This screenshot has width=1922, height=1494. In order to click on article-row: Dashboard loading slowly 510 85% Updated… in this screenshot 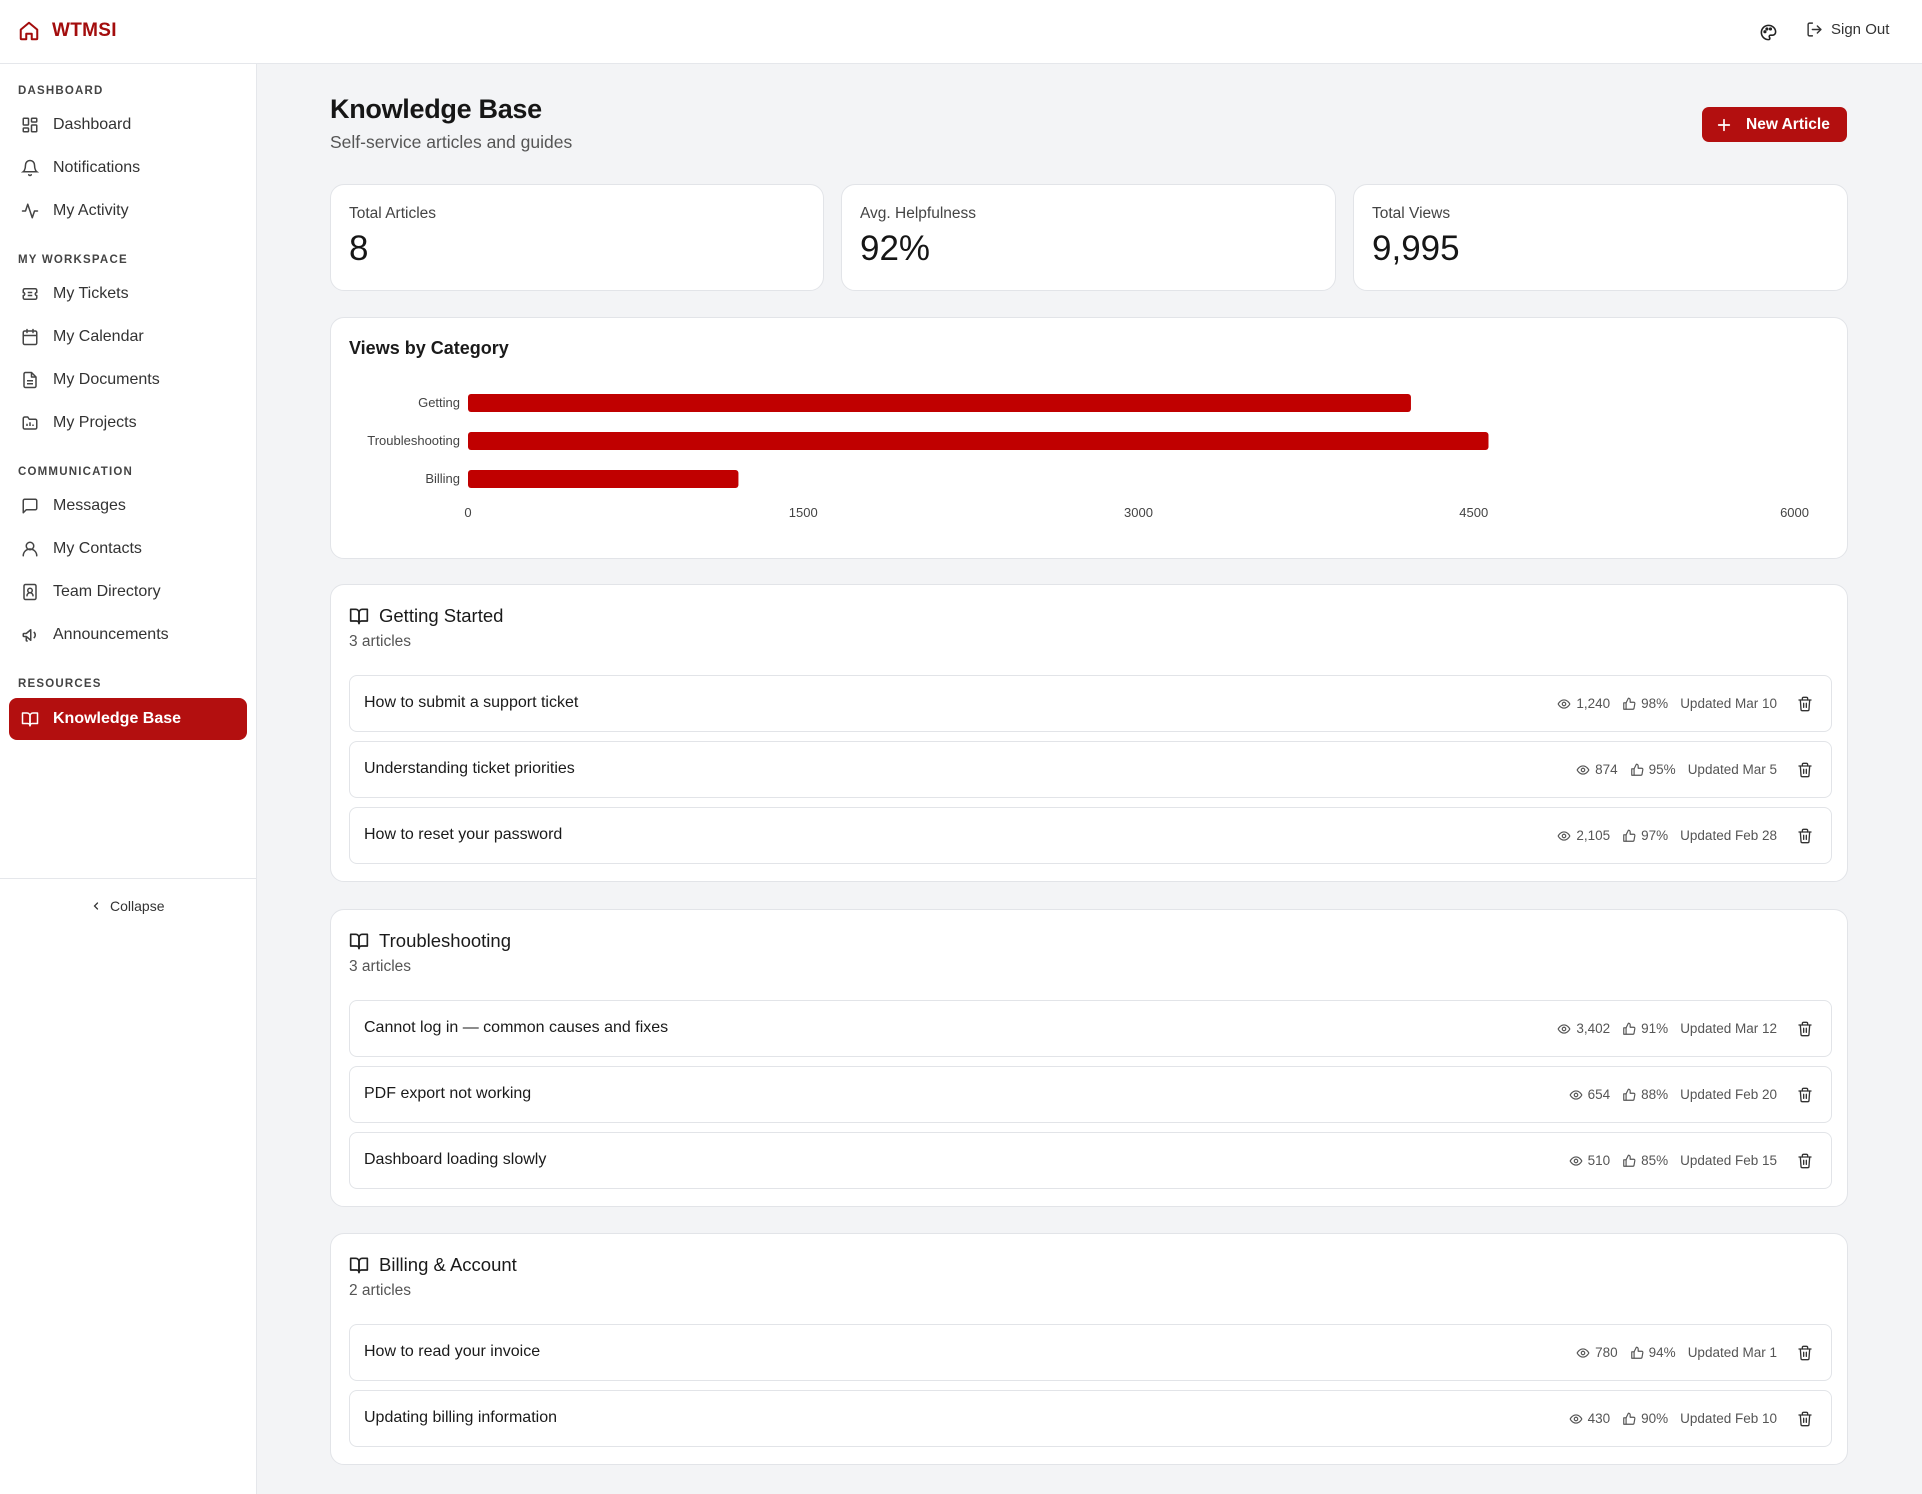, I will do `click(1090, 1160)`.